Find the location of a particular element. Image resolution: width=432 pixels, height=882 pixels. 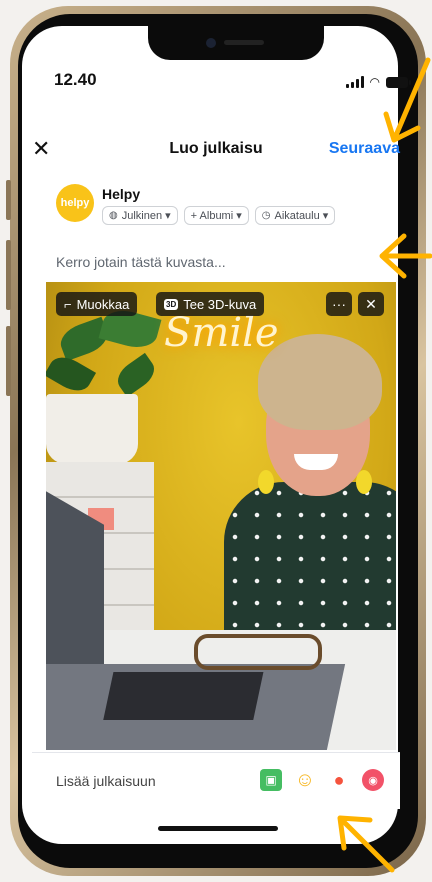

neon-sign: Smile is located at coordinates (221, 333).